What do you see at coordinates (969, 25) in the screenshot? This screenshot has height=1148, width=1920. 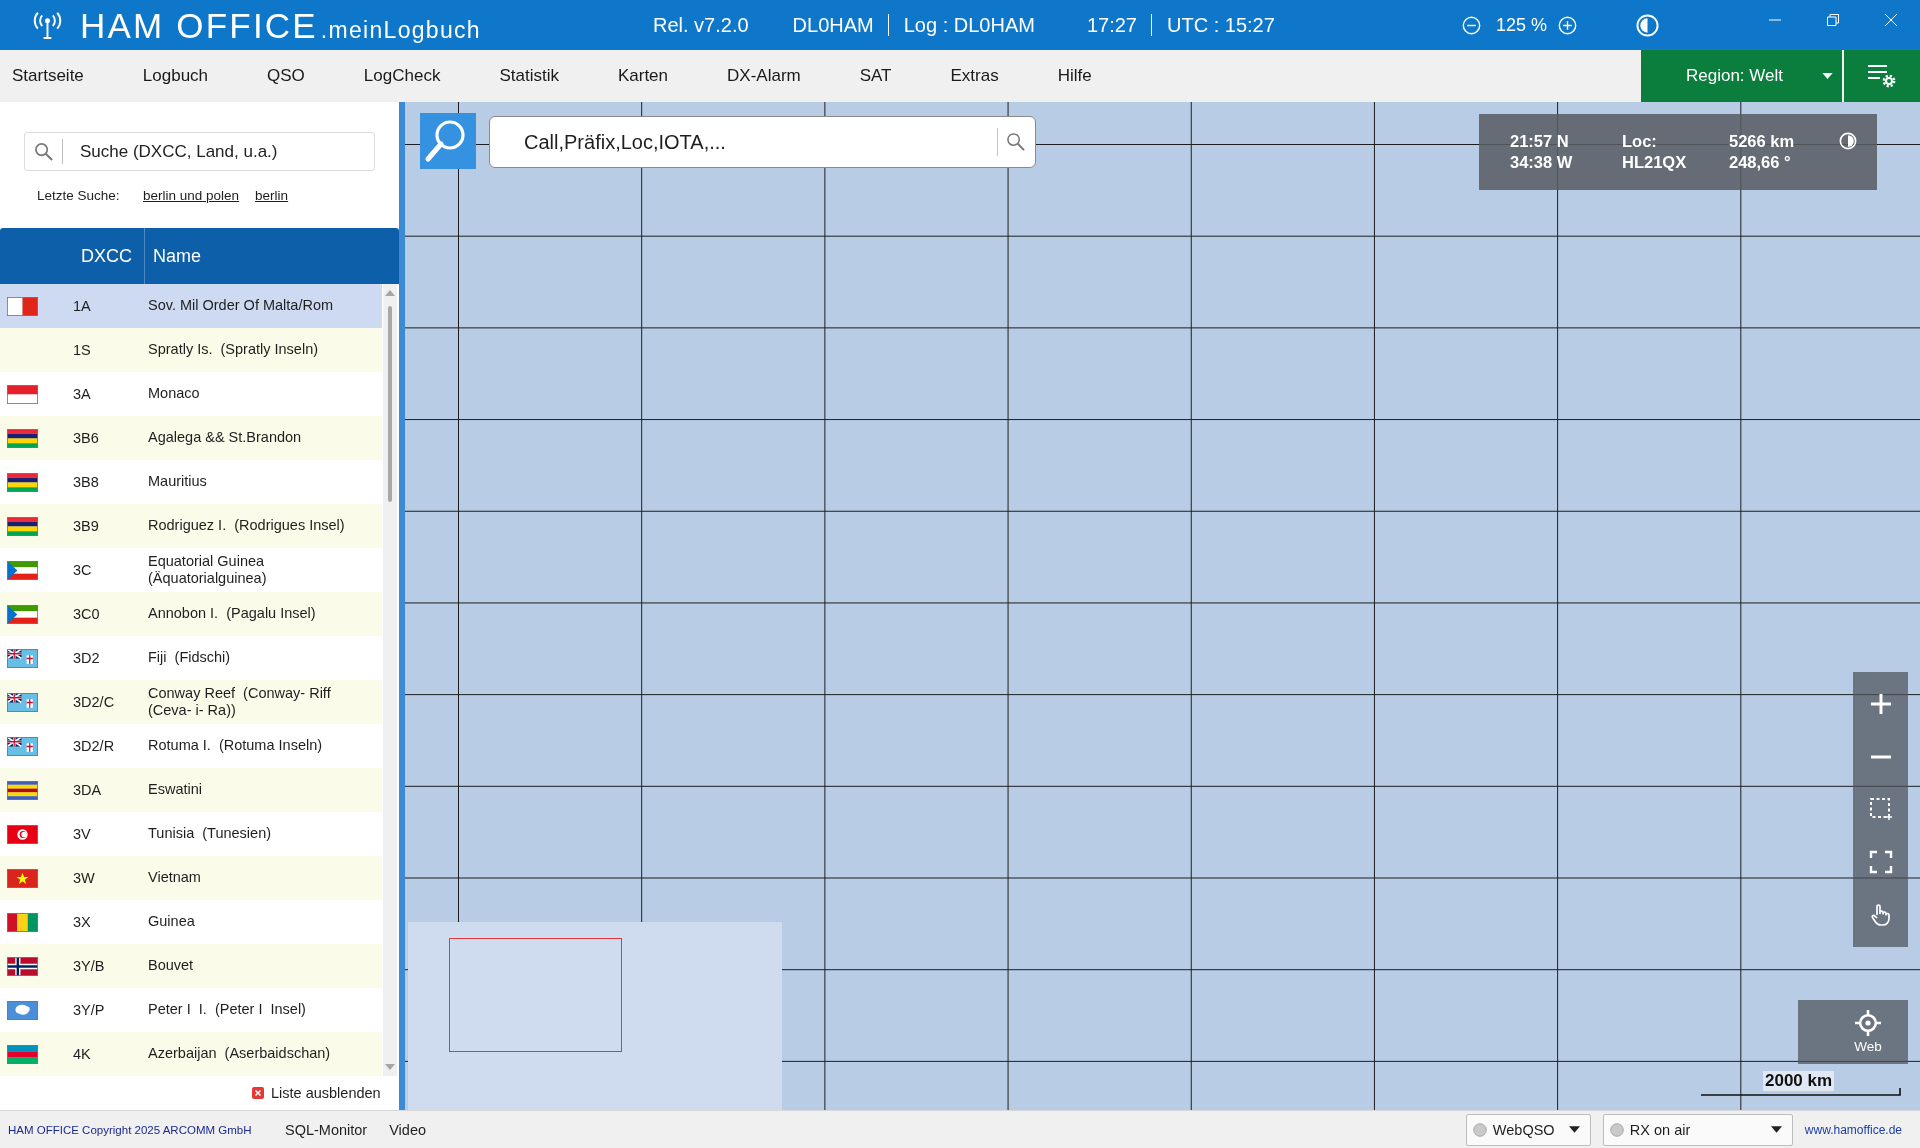 I see `log-callsign: Log : DL0HAM` at bounding box center [969, 25].